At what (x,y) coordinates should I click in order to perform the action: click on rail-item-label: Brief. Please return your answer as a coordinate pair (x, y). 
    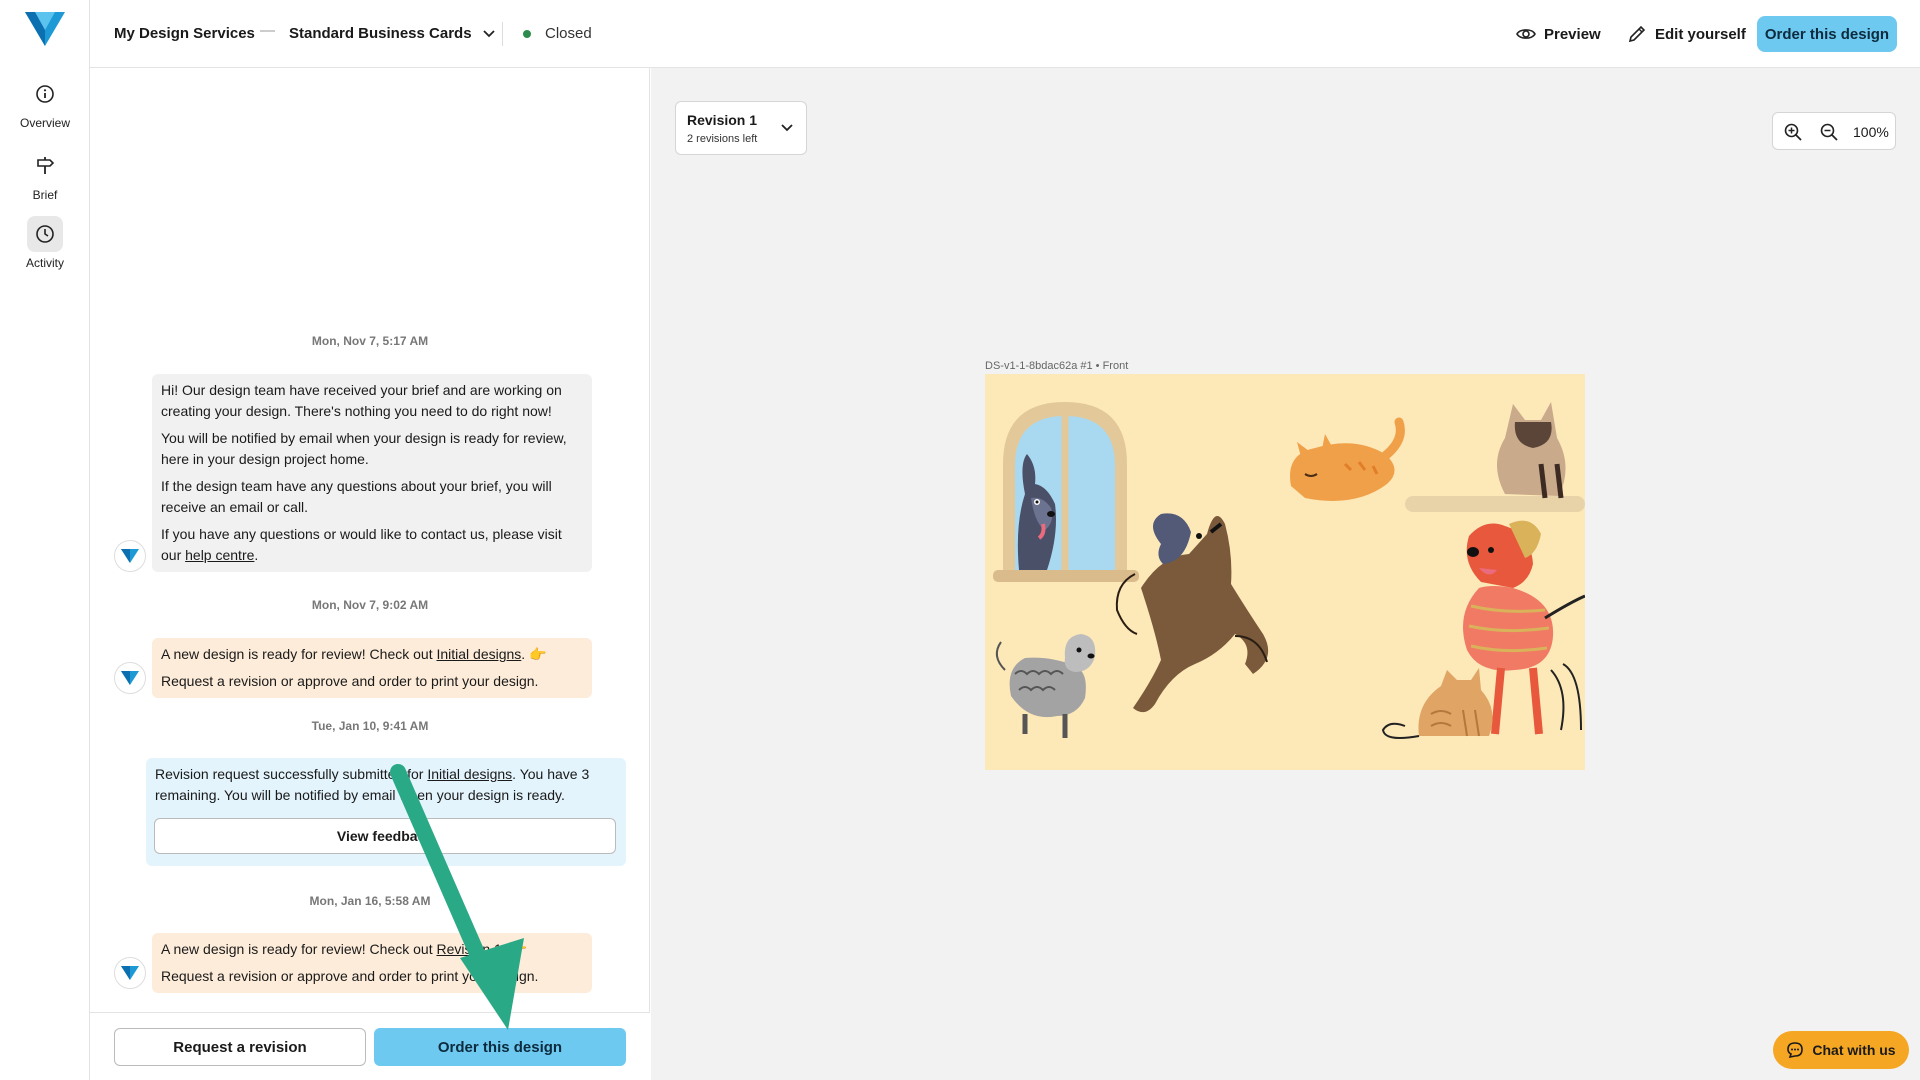
    Looking at the image, I should click on (45, 195).